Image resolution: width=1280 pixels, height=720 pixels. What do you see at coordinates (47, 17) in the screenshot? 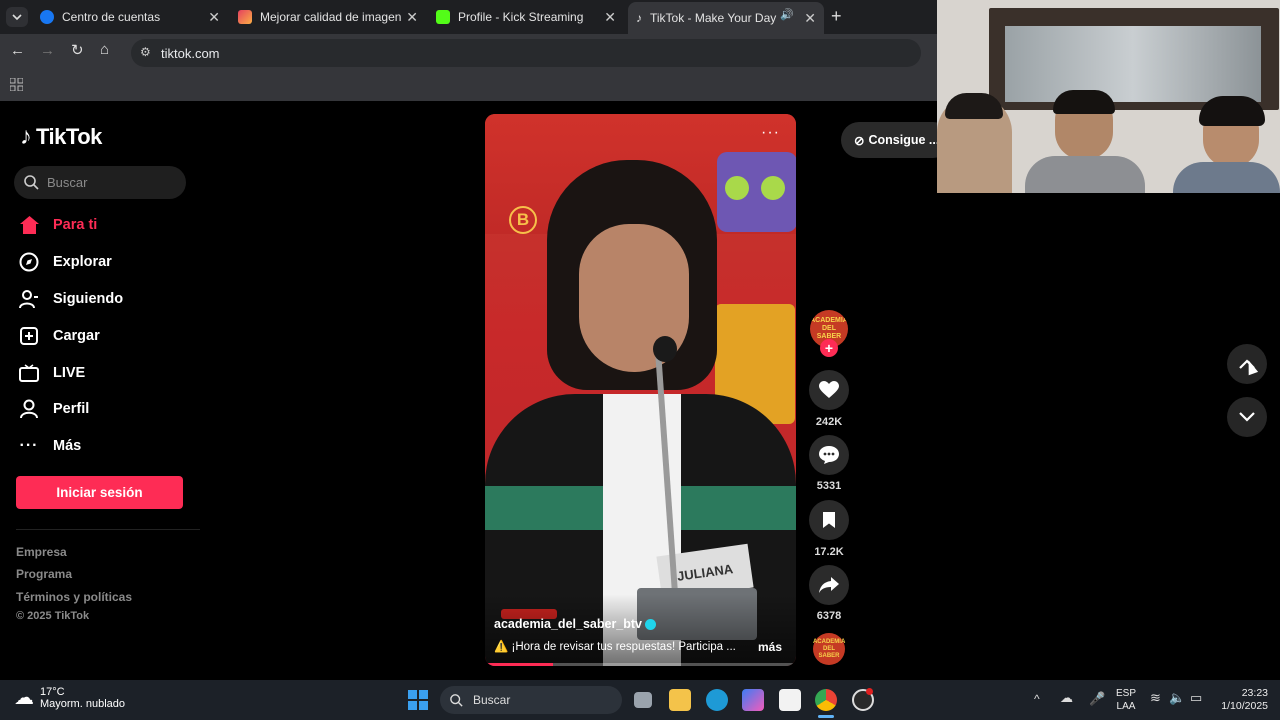
I see `facebook-icon` at bounding box center [47, 17].